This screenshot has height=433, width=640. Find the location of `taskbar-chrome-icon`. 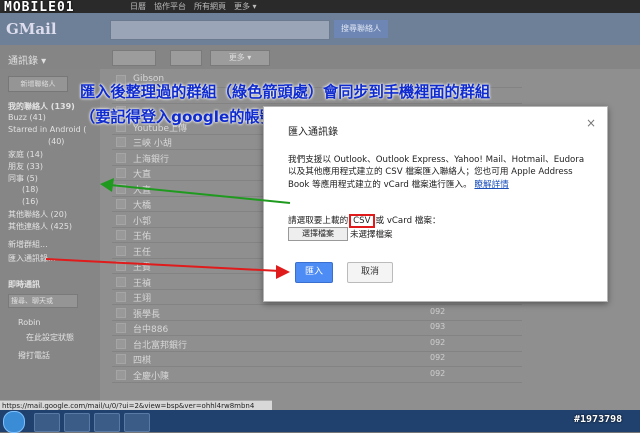

taskbar-chrome-icon is located at coordinates (137, 422).